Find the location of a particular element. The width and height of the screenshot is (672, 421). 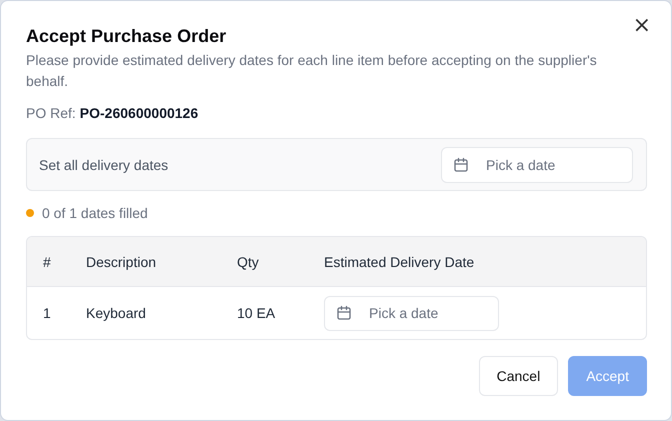

table-cell-text: Keyboard is located at coordinates (116, 313).